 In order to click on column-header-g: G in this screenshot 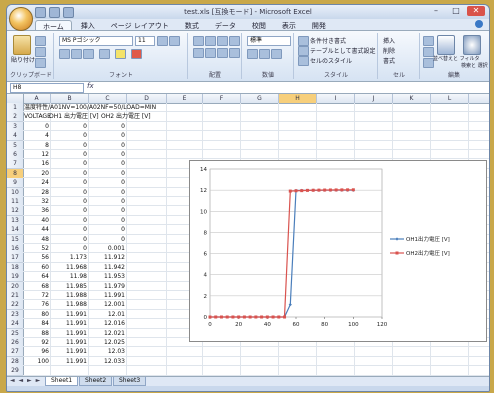, I will do `click(260, 98)`.